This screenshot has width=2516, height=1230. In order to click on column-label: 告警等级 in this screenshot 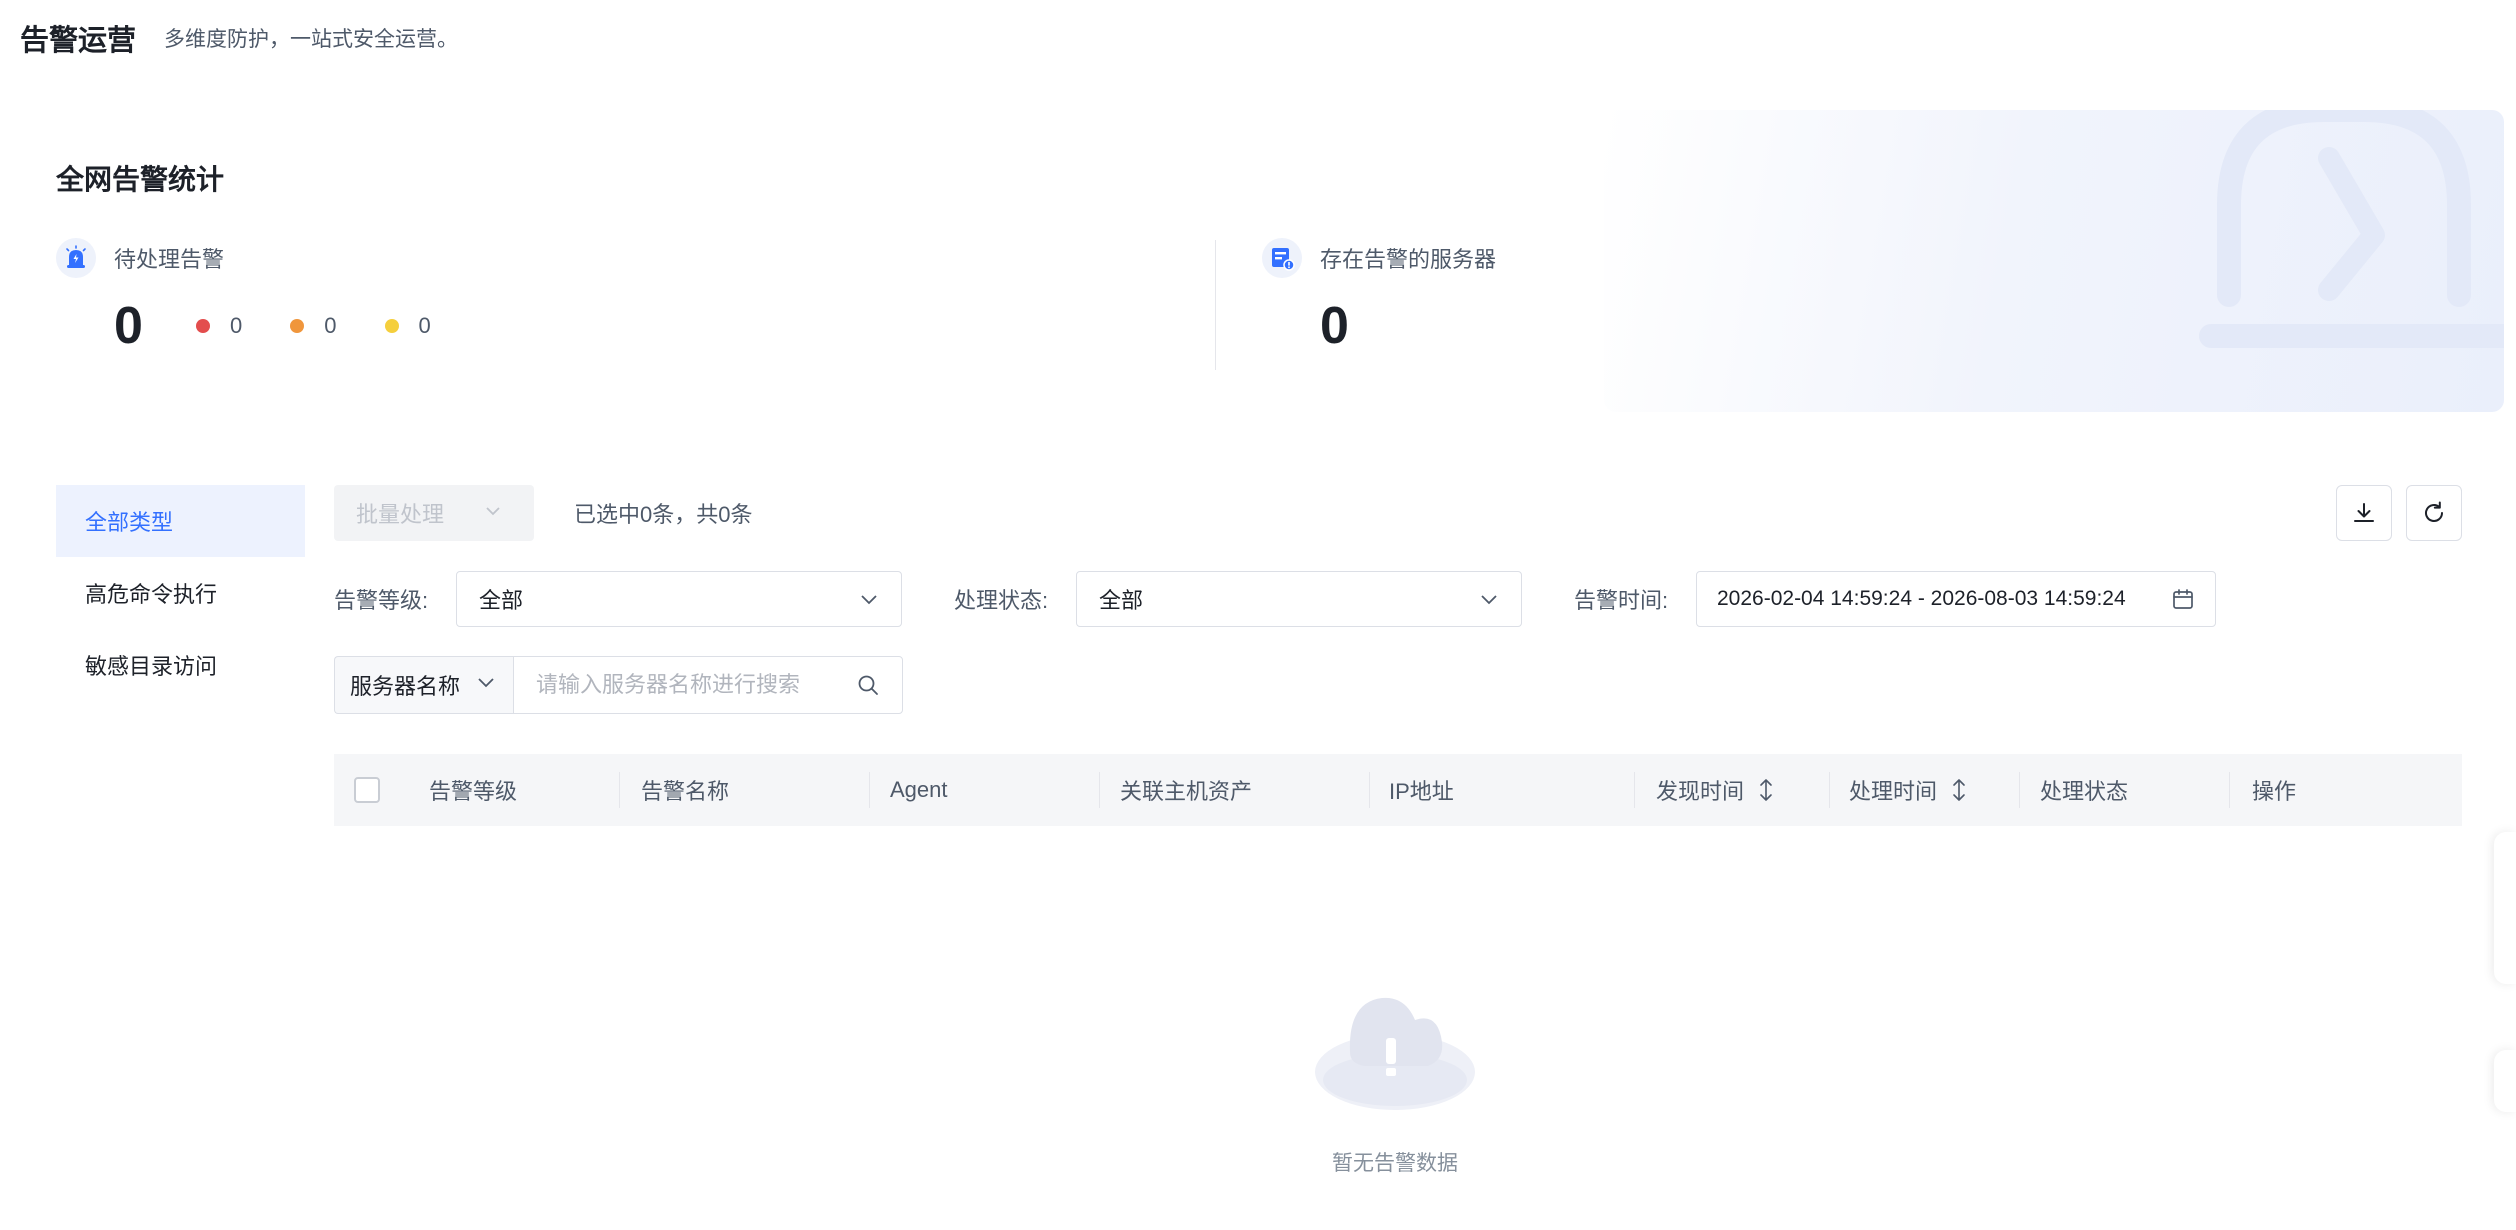, I will do `click(473, 791)`.